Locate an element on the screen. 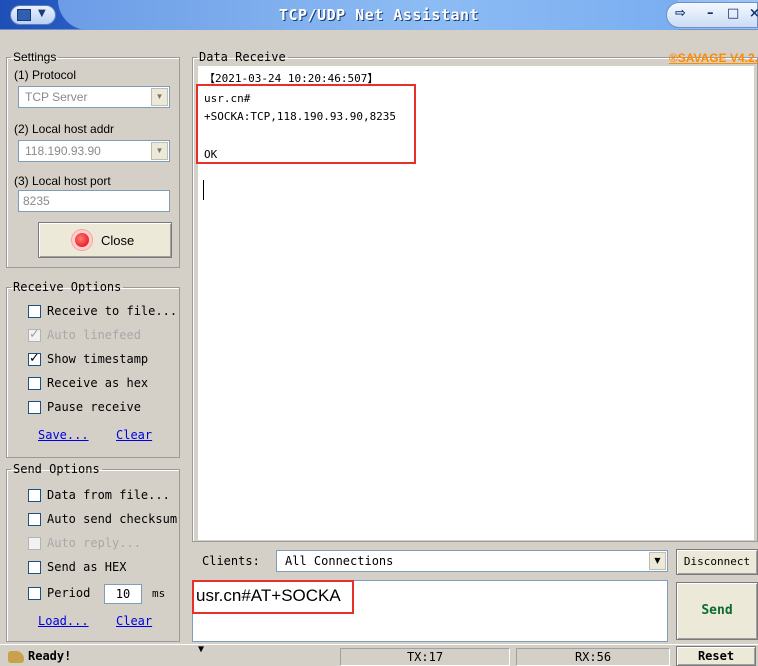 The height and width of the screenshot is (666, 758). checkbox-label: Auto send checksum is located at coordinates (112, 519).